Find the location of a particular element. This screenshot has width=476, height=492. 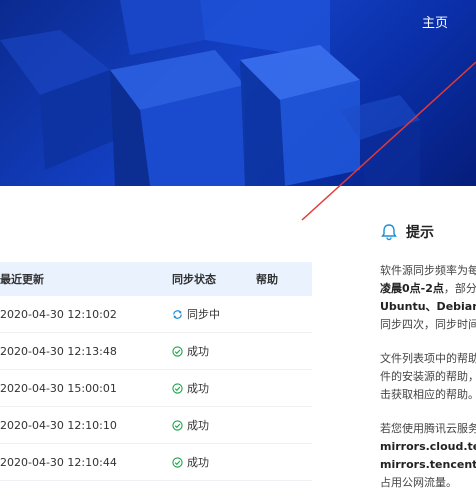

updated-cell: 2020-04-30 12:10:44 is located at coordinates (58, 462).